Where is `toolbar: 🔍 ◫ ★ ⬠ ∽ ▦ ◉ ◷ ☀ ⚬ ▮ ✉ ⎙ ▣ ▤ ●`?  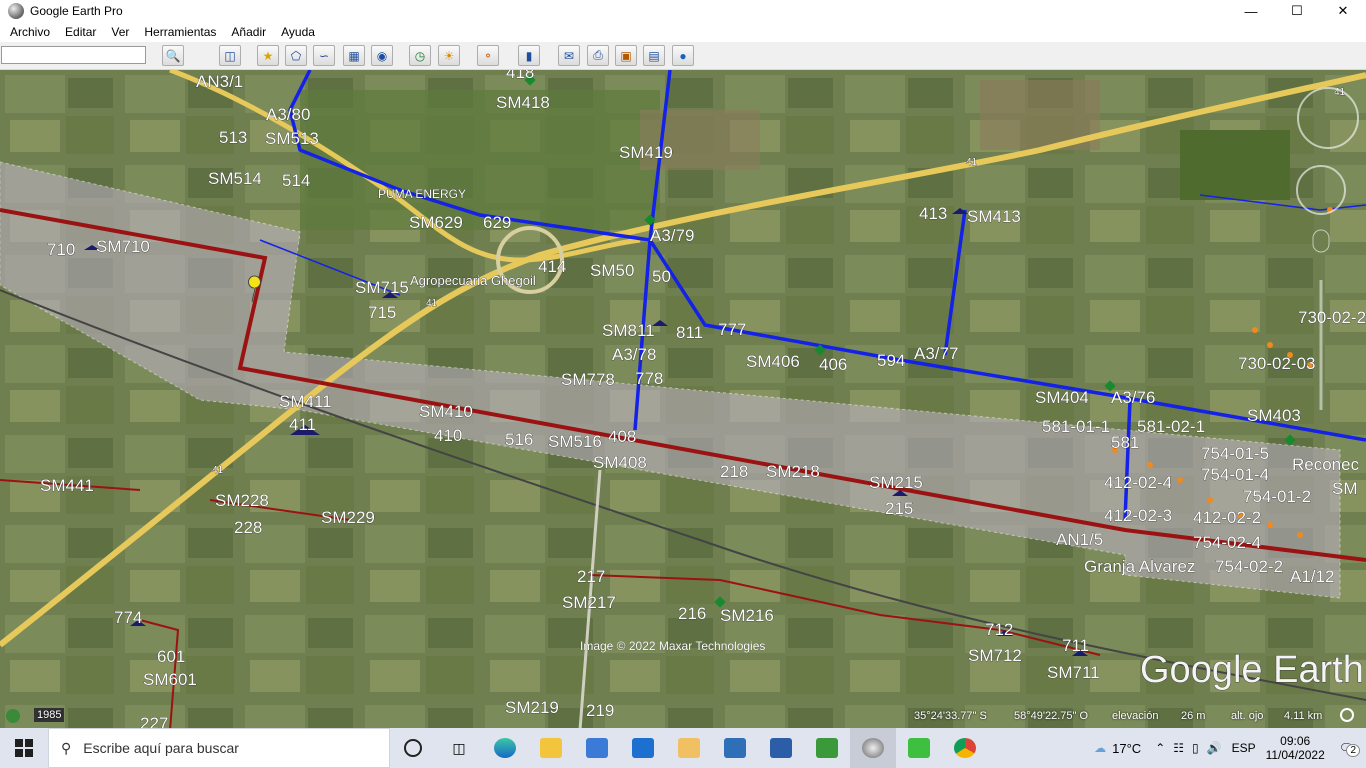 toolbar: 🔍 ◫ ★ ⬠ ∽ ▦ ◉ ◷ ☀ ⚬ ▮ ✉ ⎙ ▣ ▤ ● is located at coordinates (683, 56).